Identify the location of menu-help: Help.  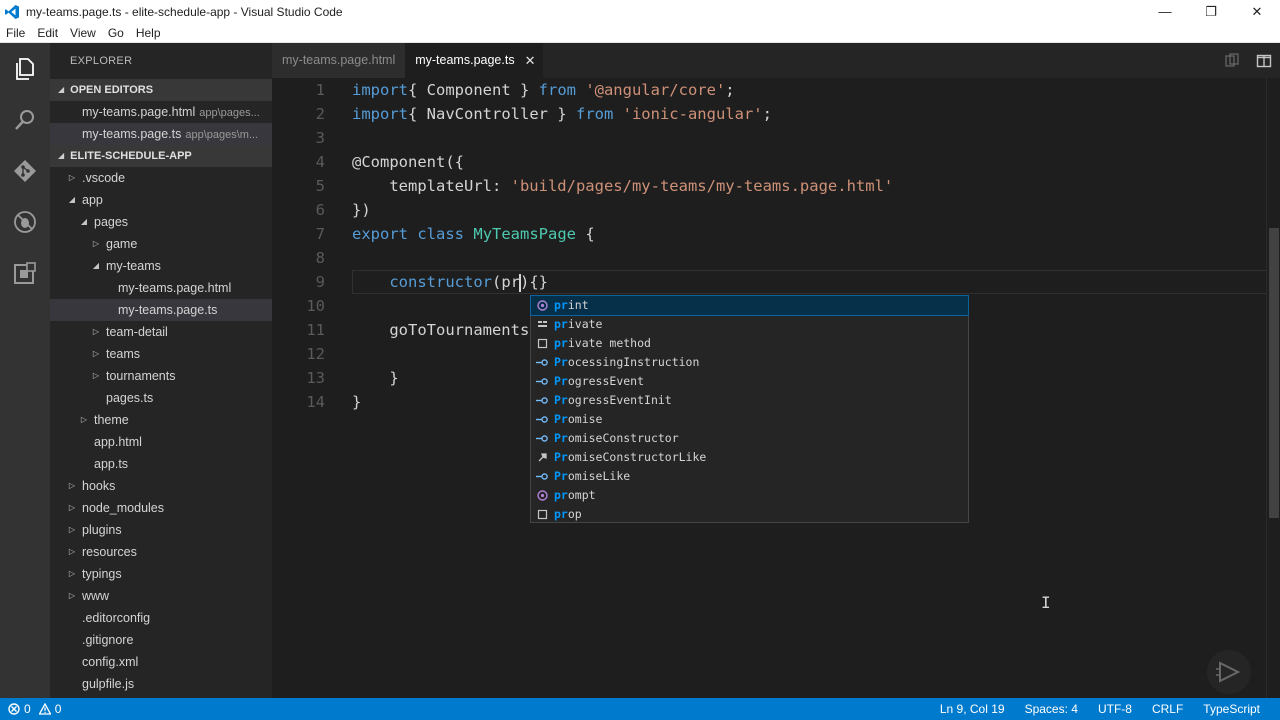
(148, 33).